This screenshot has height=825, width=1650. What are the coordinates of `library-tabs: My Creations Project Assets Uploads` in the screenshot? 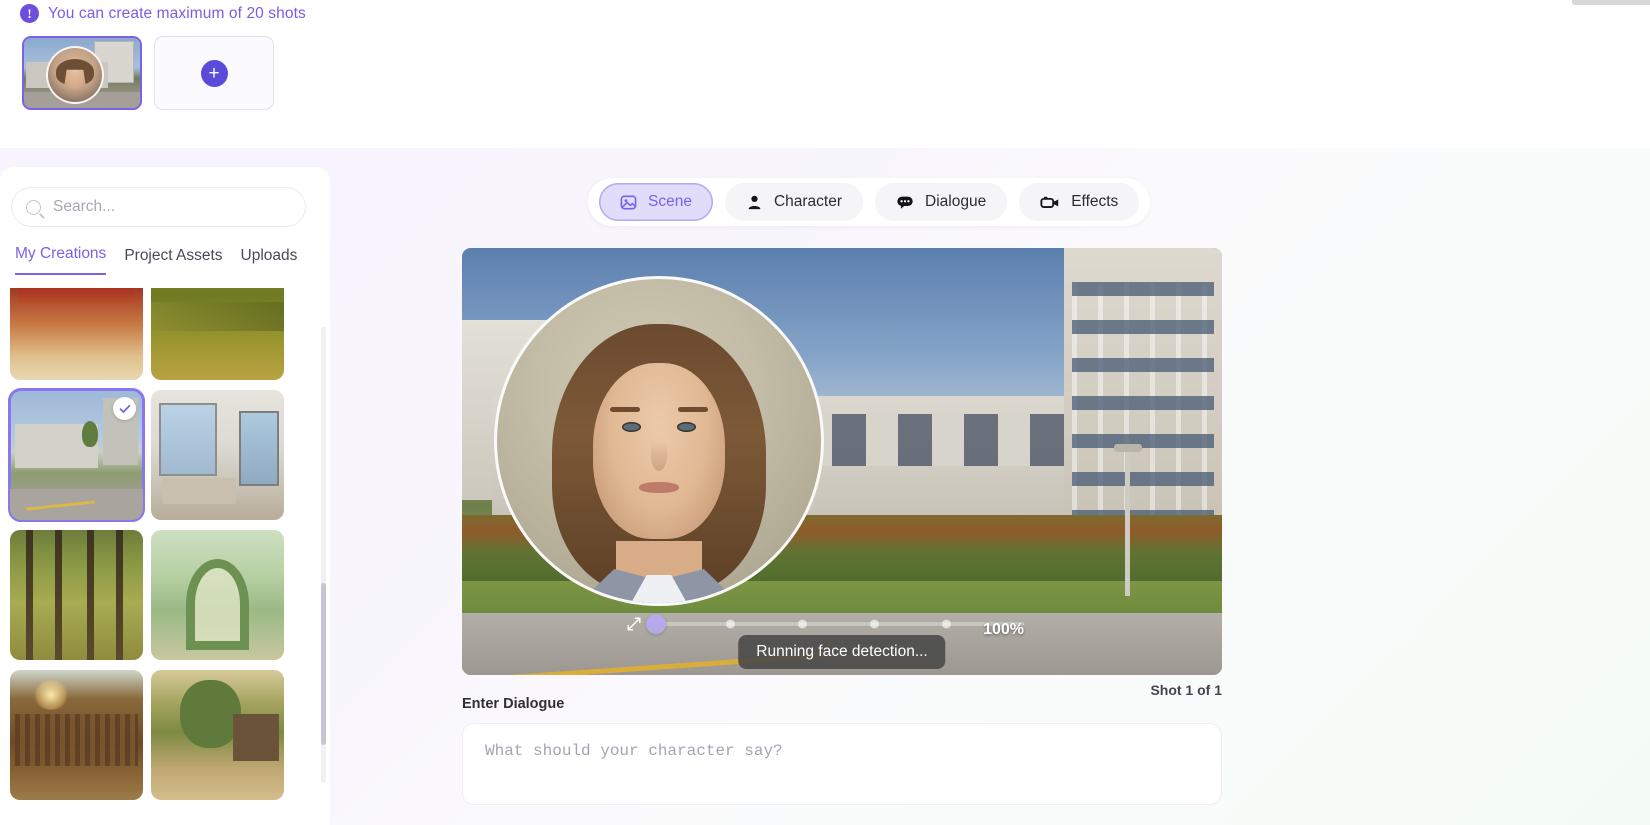 It's located at (156, 260).